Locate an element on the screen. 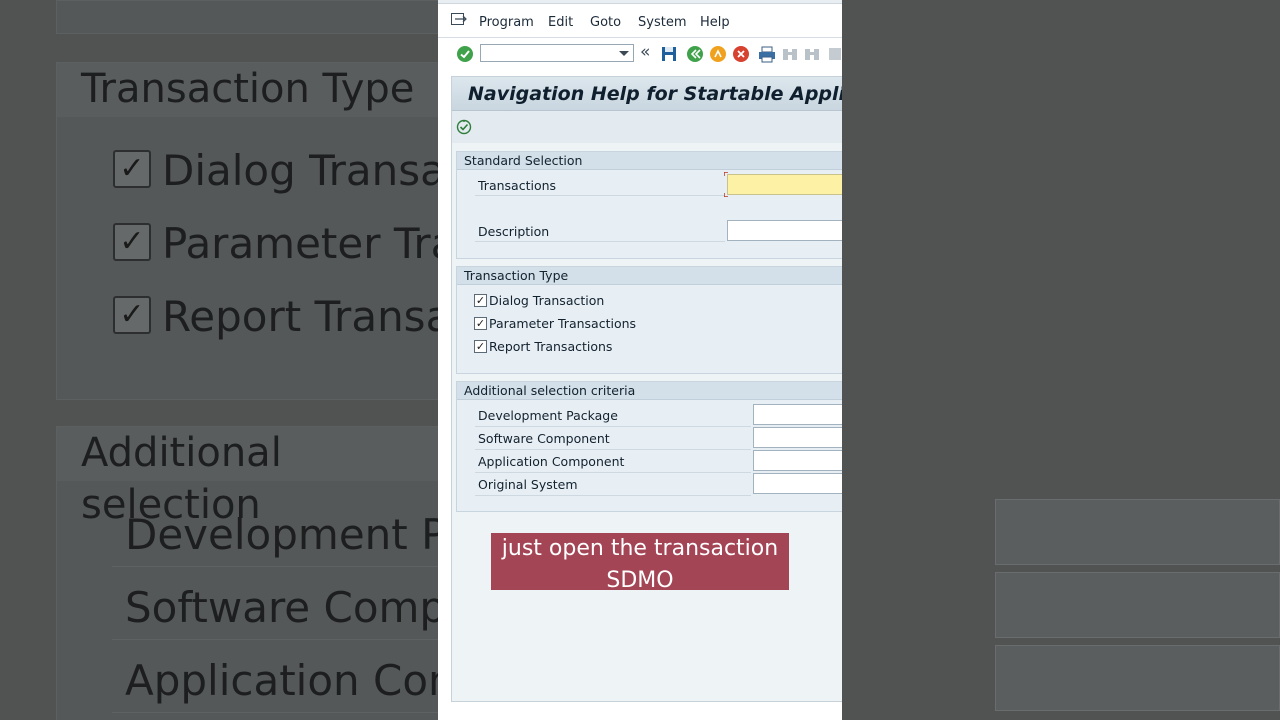 Image resolution: width=1280 pixels, height=720 pixels. original-system-label: Original System is located at coordinates (528, 484).